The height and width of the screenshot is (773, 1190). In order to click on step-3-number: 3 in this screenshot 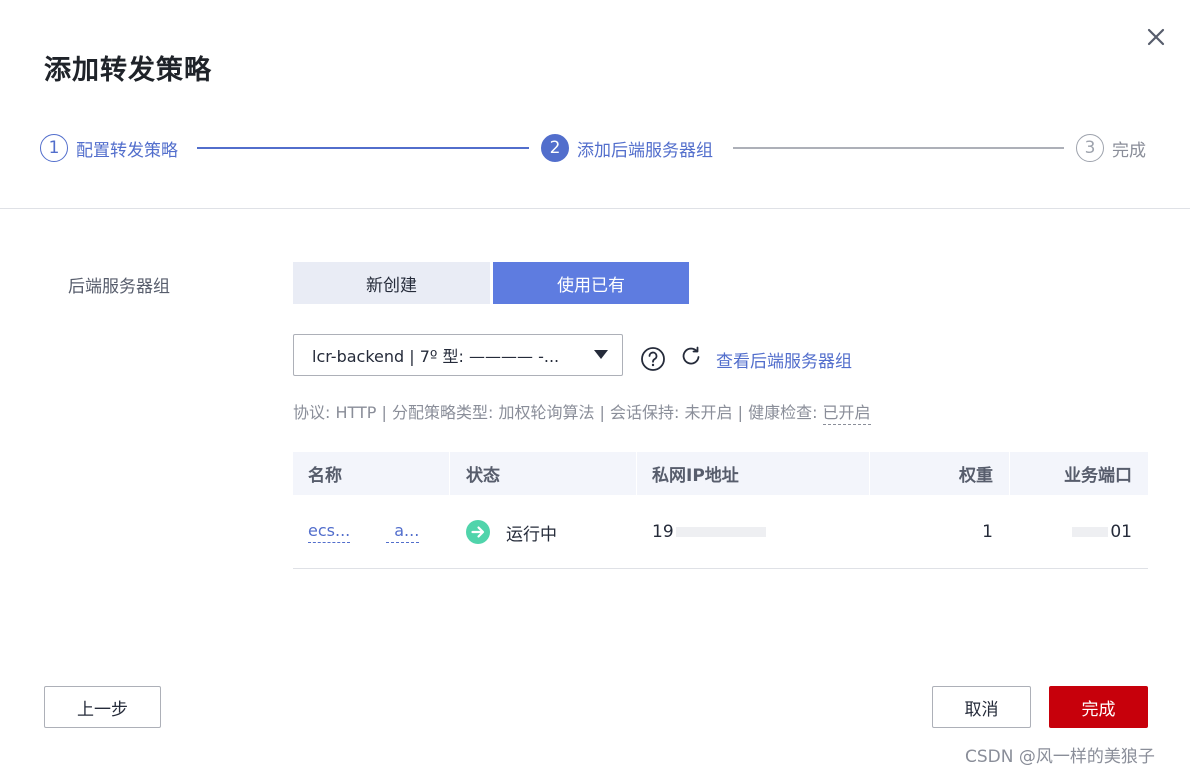, I will do `click(1090, 148)`.